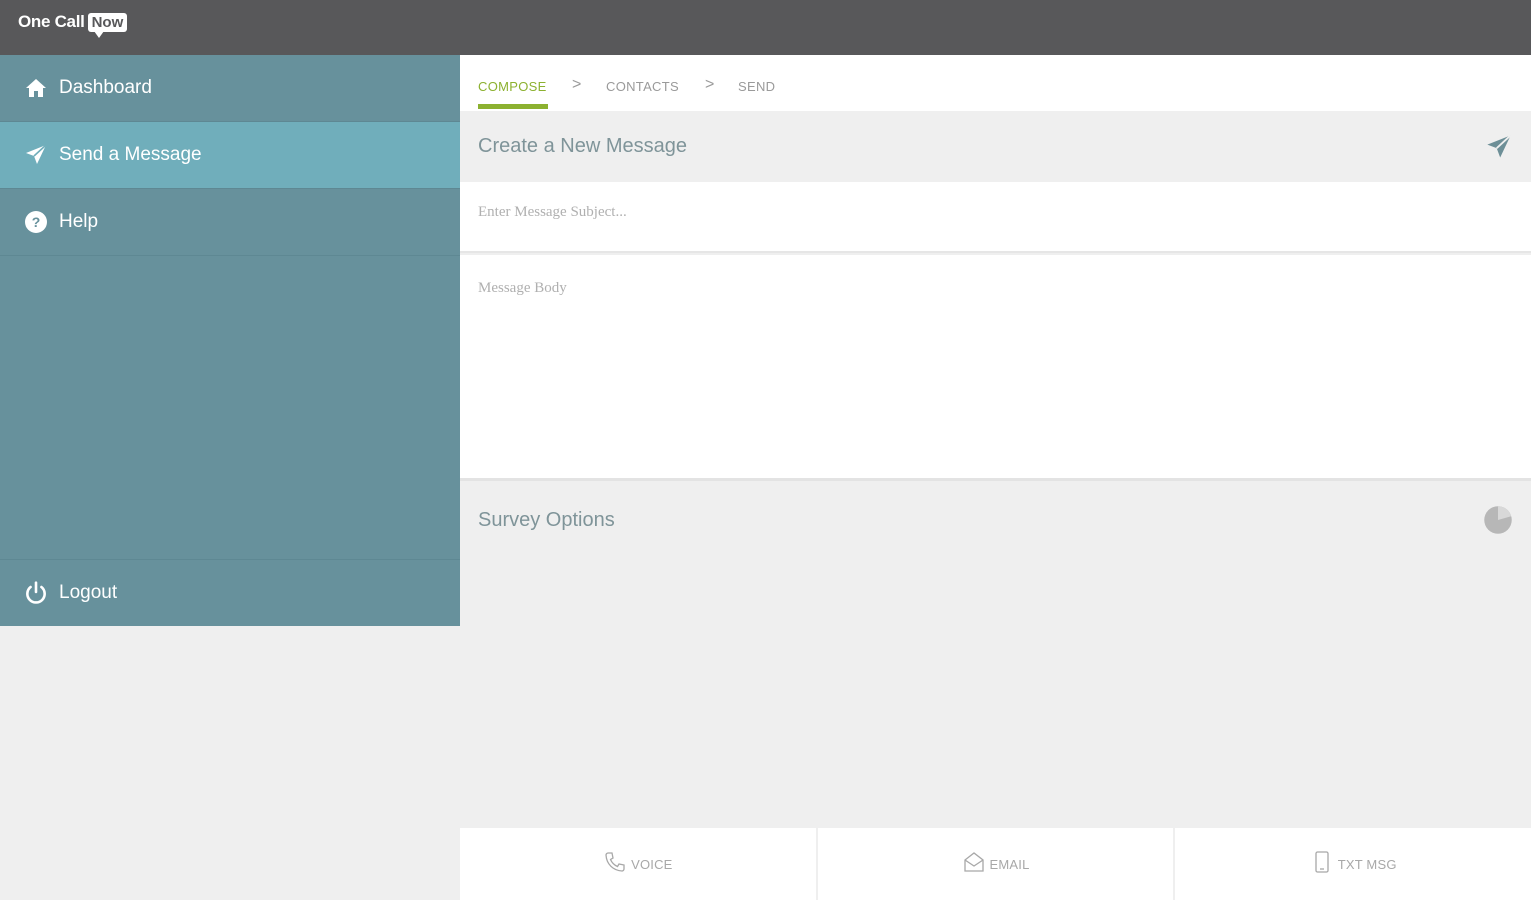 This screenshot has width=1531, height=900. Describe the element at coordinates (978, 212) in the screenshot. I see `subject-input` at that location.